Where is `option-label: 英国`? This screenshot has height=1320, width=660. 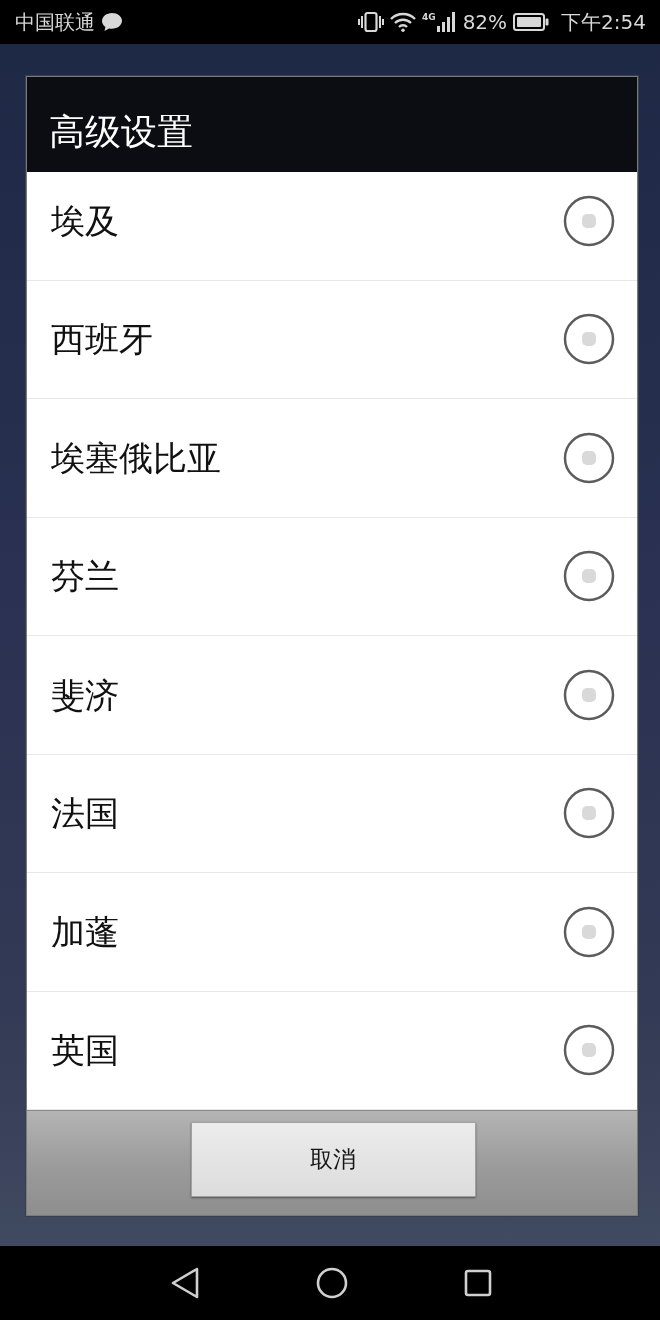
option-label: 英国 is located at coordinates (85, 1050).